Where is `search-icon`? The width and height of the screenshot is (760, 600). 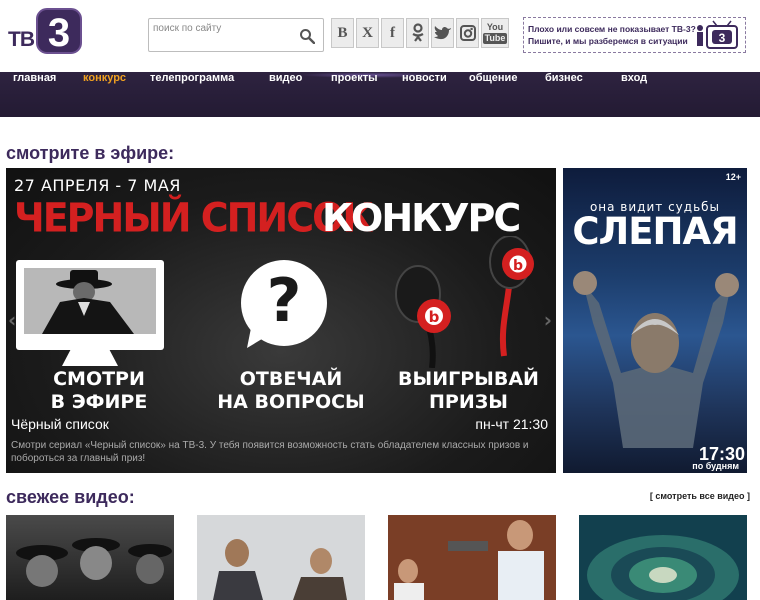
search-icon is located at coordinates (307, 36).